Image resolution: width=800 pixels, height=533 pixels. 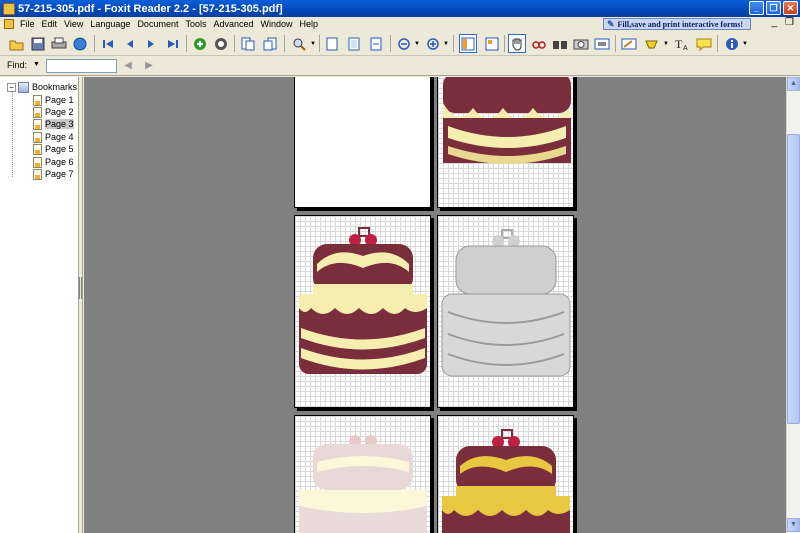 I want to click on menu-language: Language, so click(x=111, y=24).